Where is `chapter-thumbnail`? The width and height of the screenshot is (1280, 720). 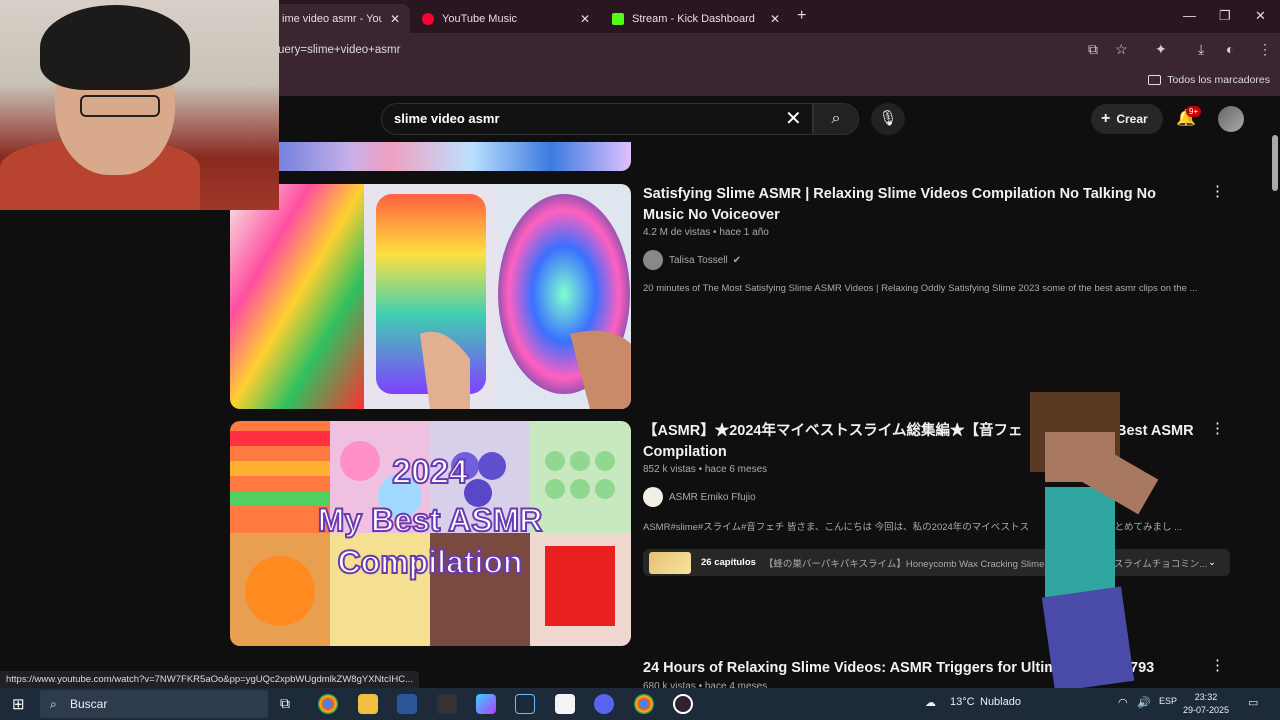
chapter-thumbnail is located at coordinates (670, 562).